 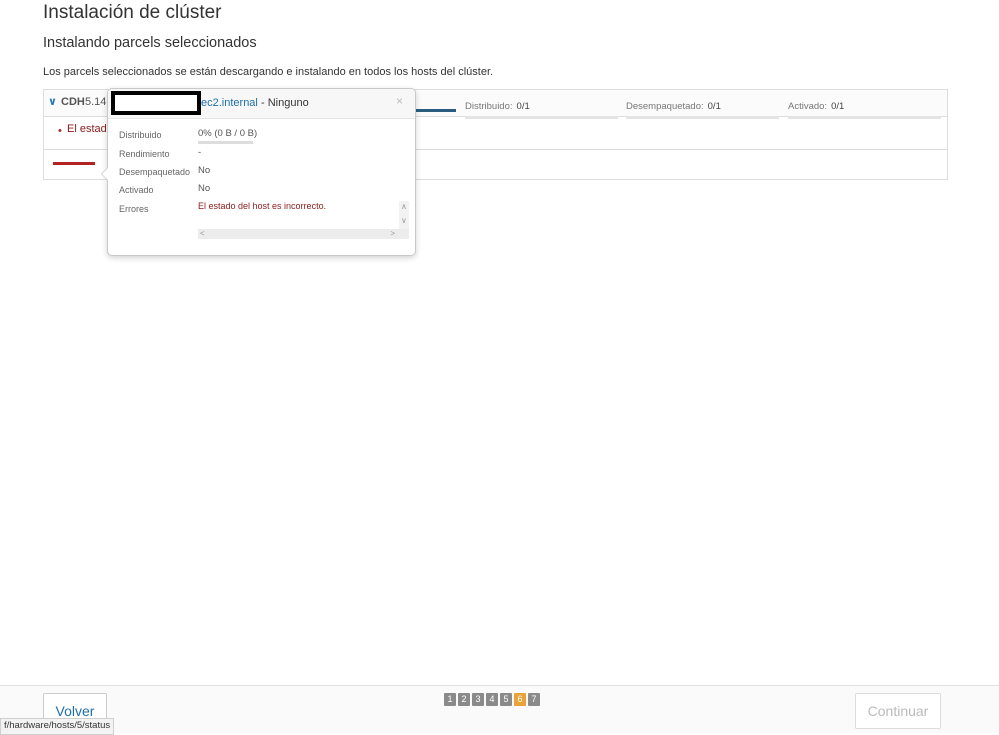 I want to click on distributed-progress-track, so click(x=225, y=142).